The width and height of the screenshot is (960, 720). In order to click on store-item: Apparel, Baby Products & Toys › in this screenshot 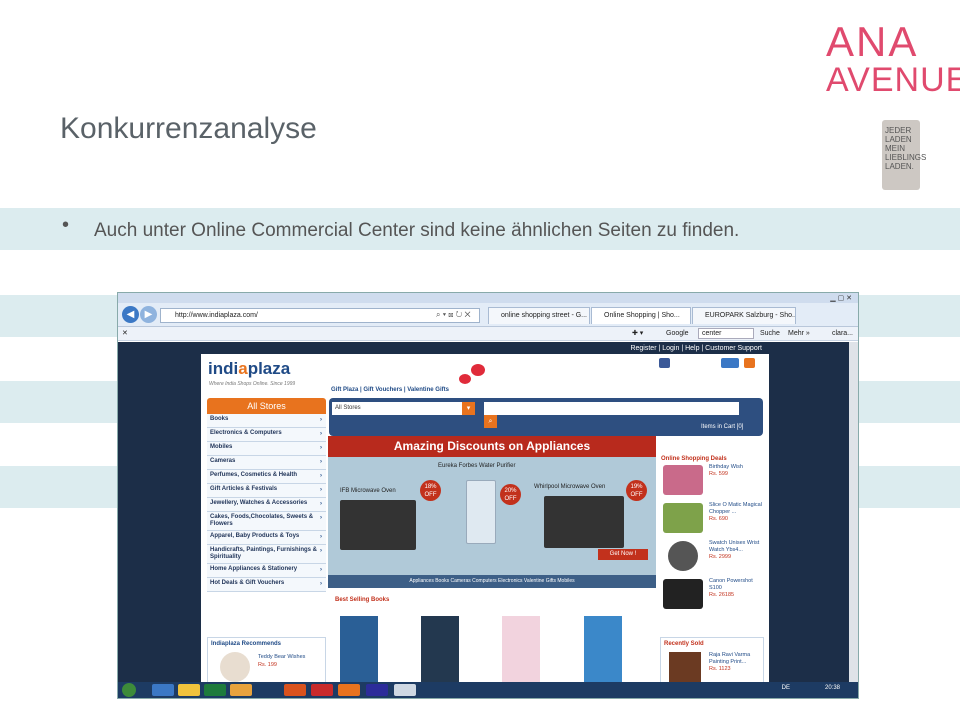, I will do `click(266, 538)`.